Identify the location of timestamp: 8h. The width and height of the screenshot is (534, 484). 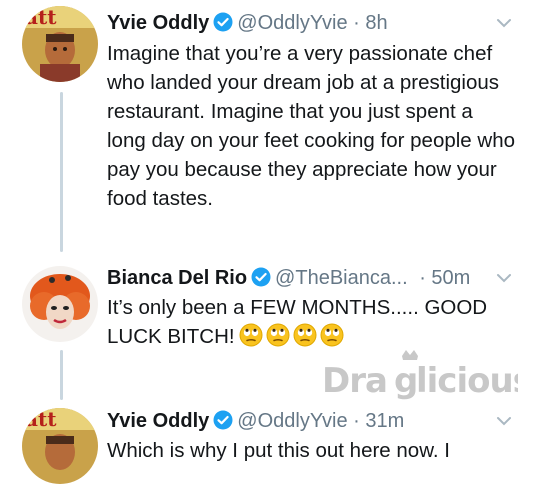
(376, 23).